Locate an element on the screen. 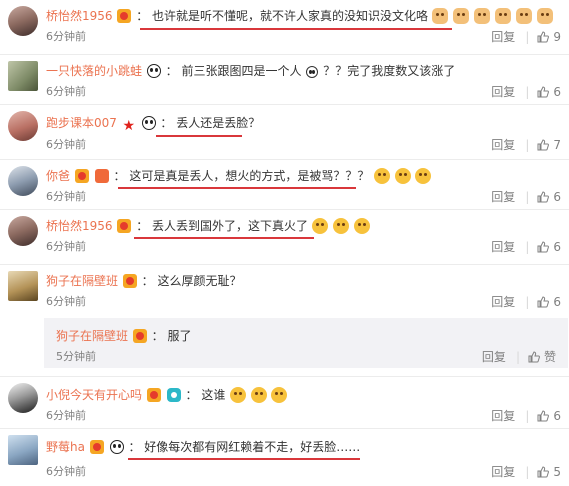 Image resolution: width=569 pixels, height=486 pixels. comment-item: 桥怡然1956 ： 丢人丢到国外了，这下真火了 6分钟前 回复 | 6 is located at coordinates (284, 237).